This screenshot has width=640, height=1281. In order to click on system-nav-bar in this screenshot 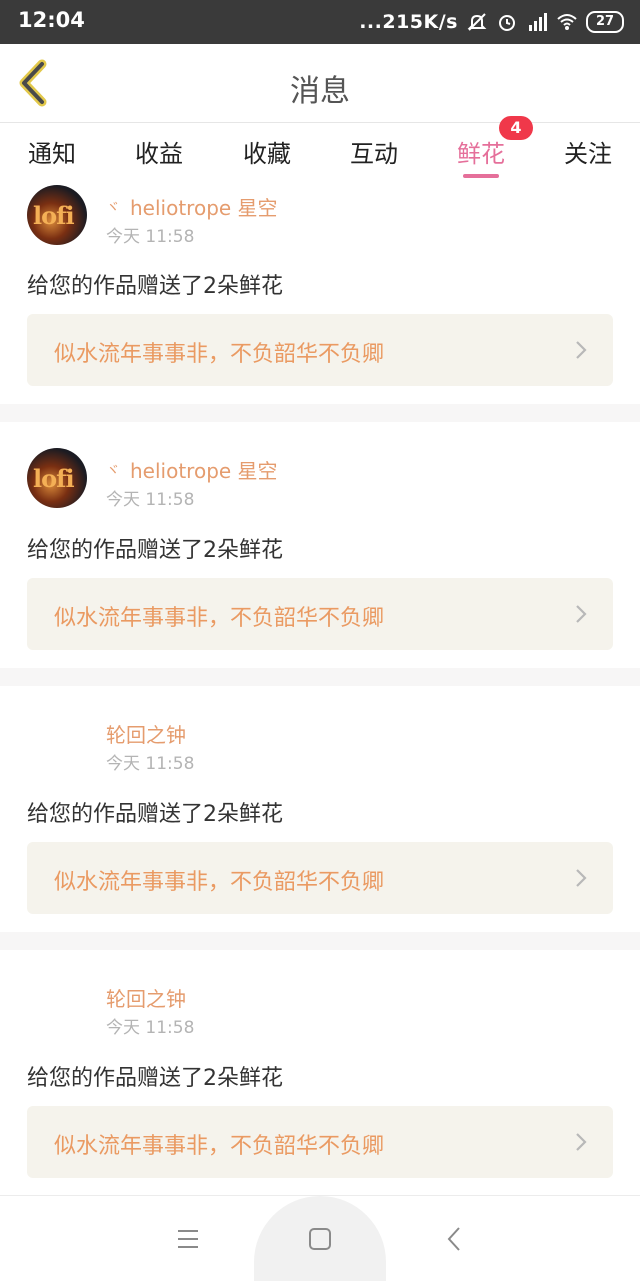, I will do `click(320, 1238)`.